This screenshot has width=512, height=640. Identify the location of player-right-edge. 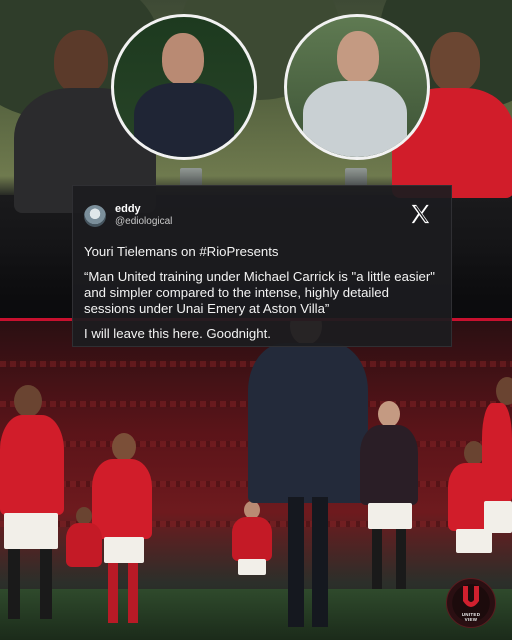
(497, 497).